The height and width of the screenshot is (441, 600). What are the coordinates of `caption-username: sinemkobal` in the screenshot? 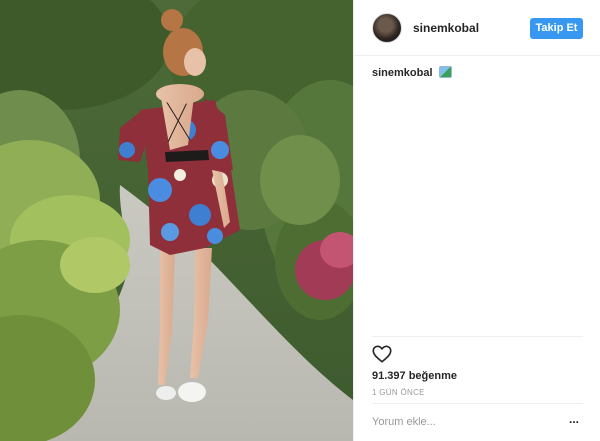 It's located at (402, 73).